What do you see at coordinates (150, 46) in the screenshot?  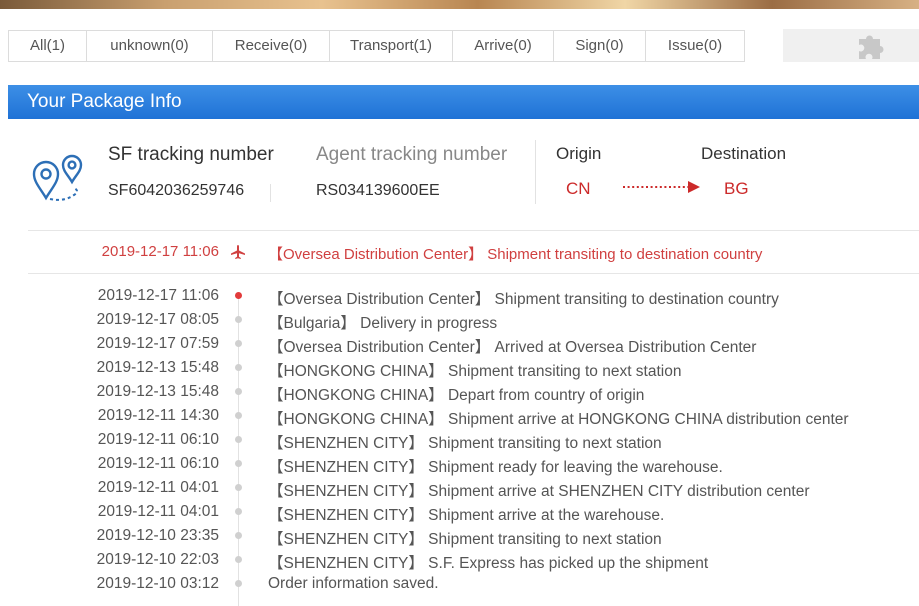 I see `tab-unknown: unknown(0)` at bounding box center [150, 46].